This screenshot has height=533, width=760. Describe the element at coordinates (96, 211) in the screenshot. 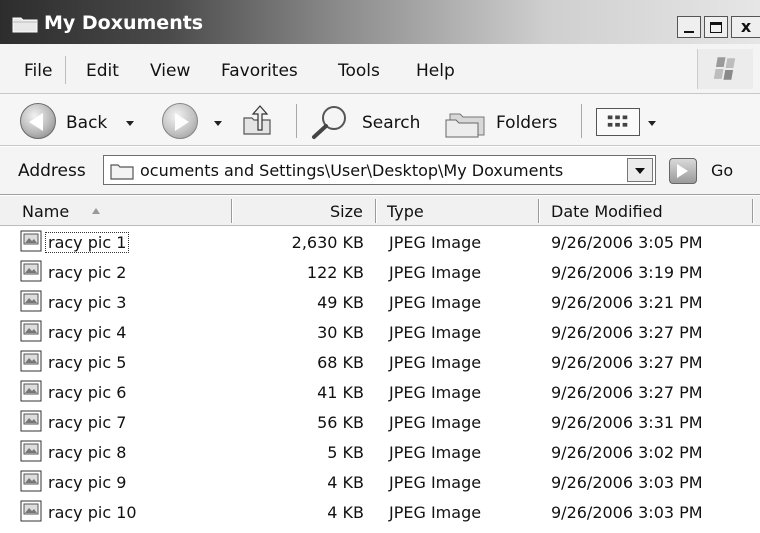

I see `sort-ascending-icon` at that location.